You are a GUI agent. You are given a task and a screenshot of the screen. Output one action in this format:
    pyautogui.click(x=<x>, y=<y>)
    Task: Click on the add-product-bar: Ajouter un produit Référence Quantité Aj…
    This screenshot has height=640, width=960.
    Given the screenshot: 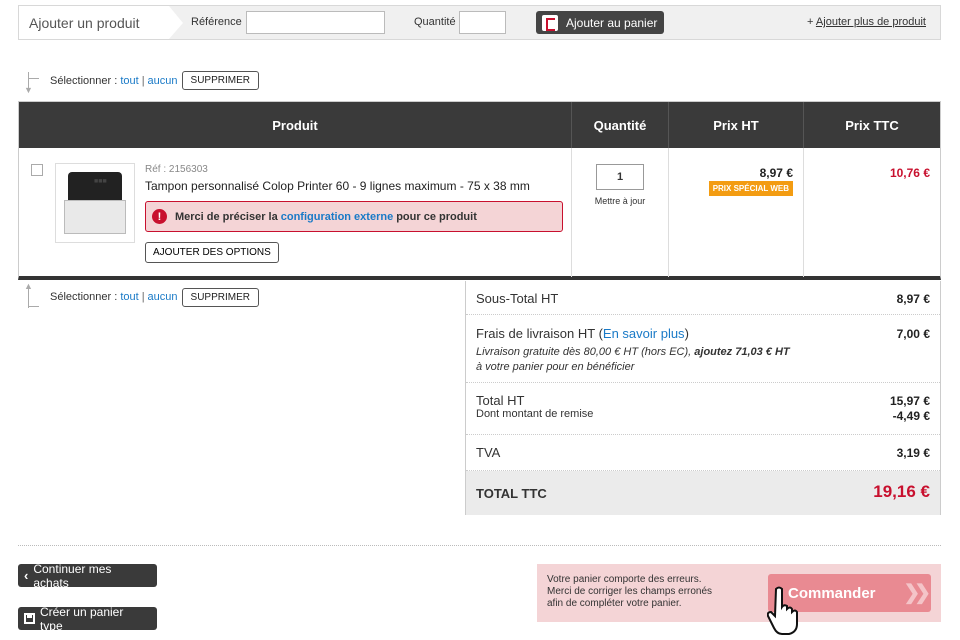 What is the action you would take?
    pyautogui.click(x=479, y=22)
    